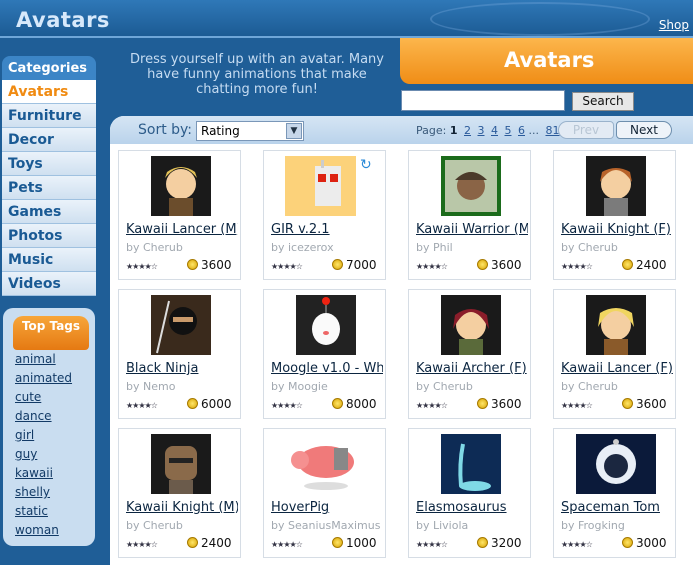  Describe the element at coordinates (472, 229) in the screenshot. I see `avatar-title: Kawaii Warrior (M)` at that location.